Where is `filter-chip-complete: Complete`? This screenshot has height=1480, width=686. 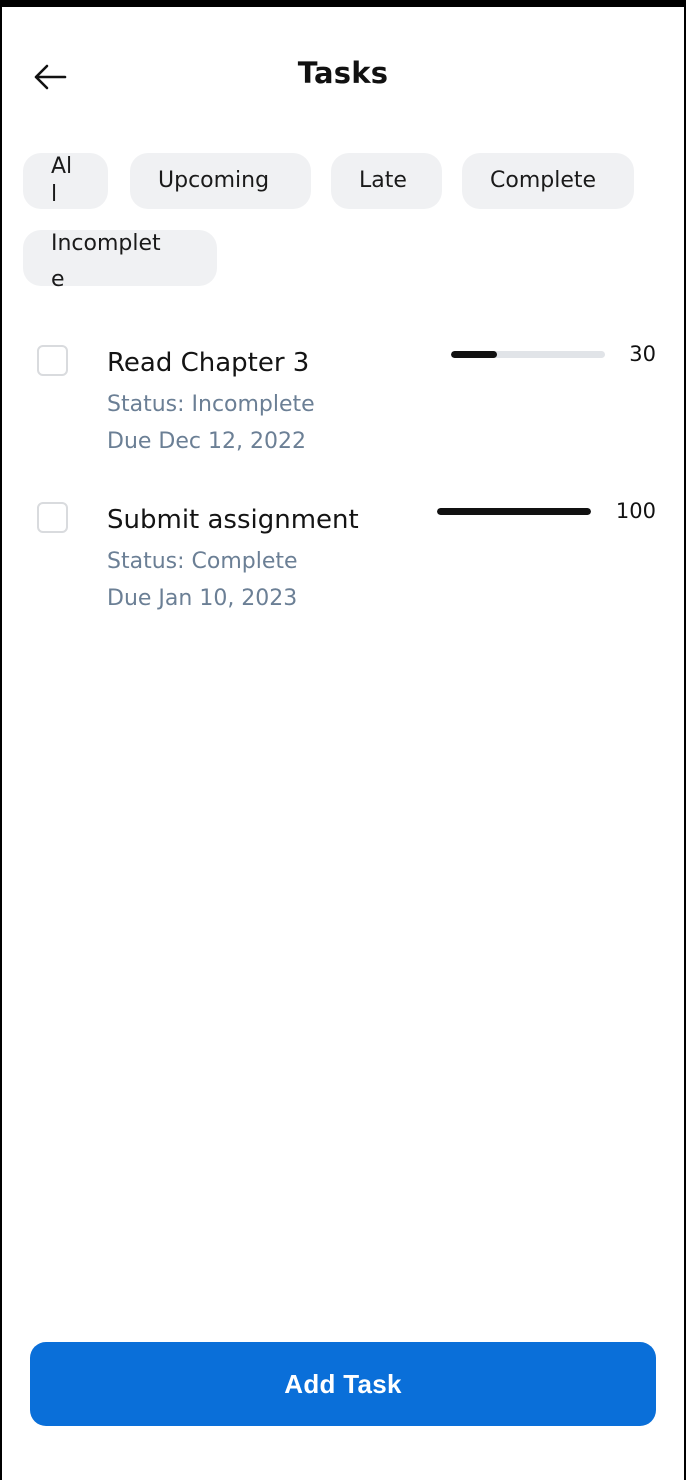
filter-chip-complete: Complete is located at coordinates (548, 181).